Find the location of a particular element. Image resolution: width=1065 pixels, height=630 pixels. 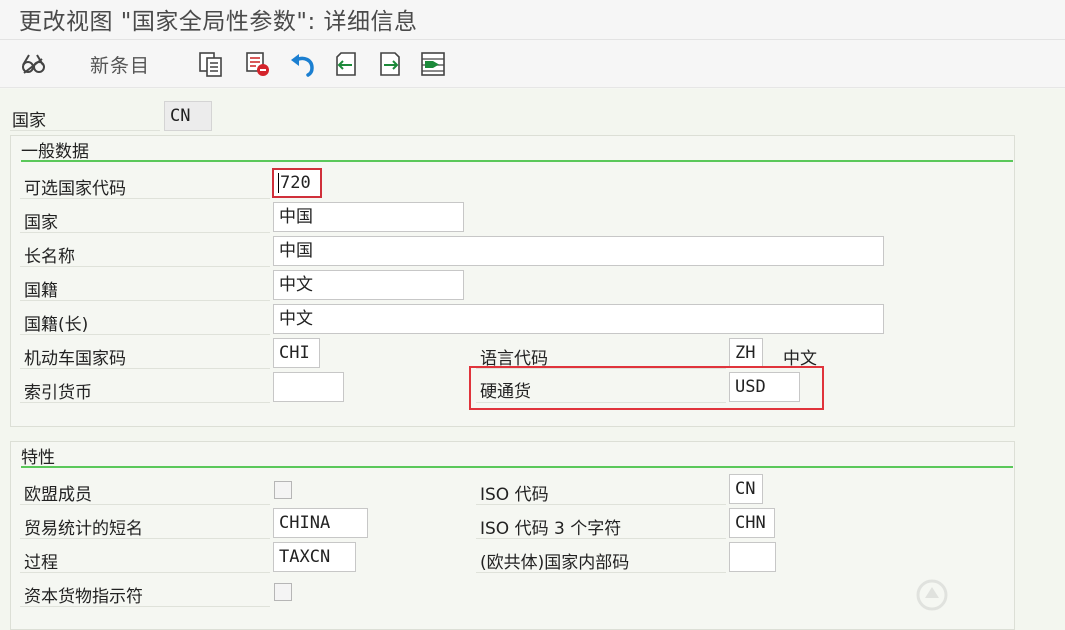

eu-member-checkbox is located at coordinates (283, 490).